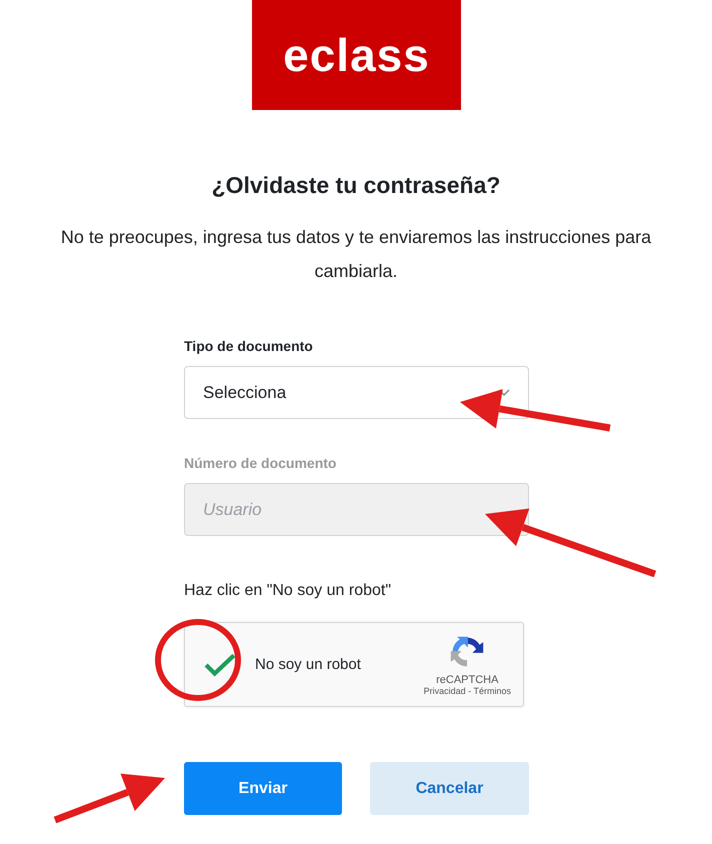 Image resolution: width=712 pixels, height=844 pixels. What do you see at coordinates (492, 691) in the screenshot?
I see `terms-link: Términos` at bounding box center [492, 691].